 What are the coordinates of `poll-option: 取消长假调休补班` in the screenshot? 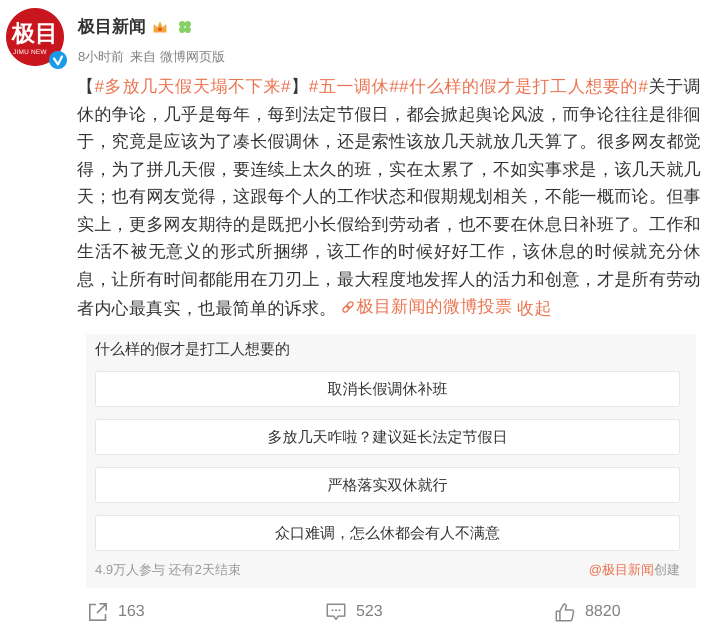 It's located at (387, 389).